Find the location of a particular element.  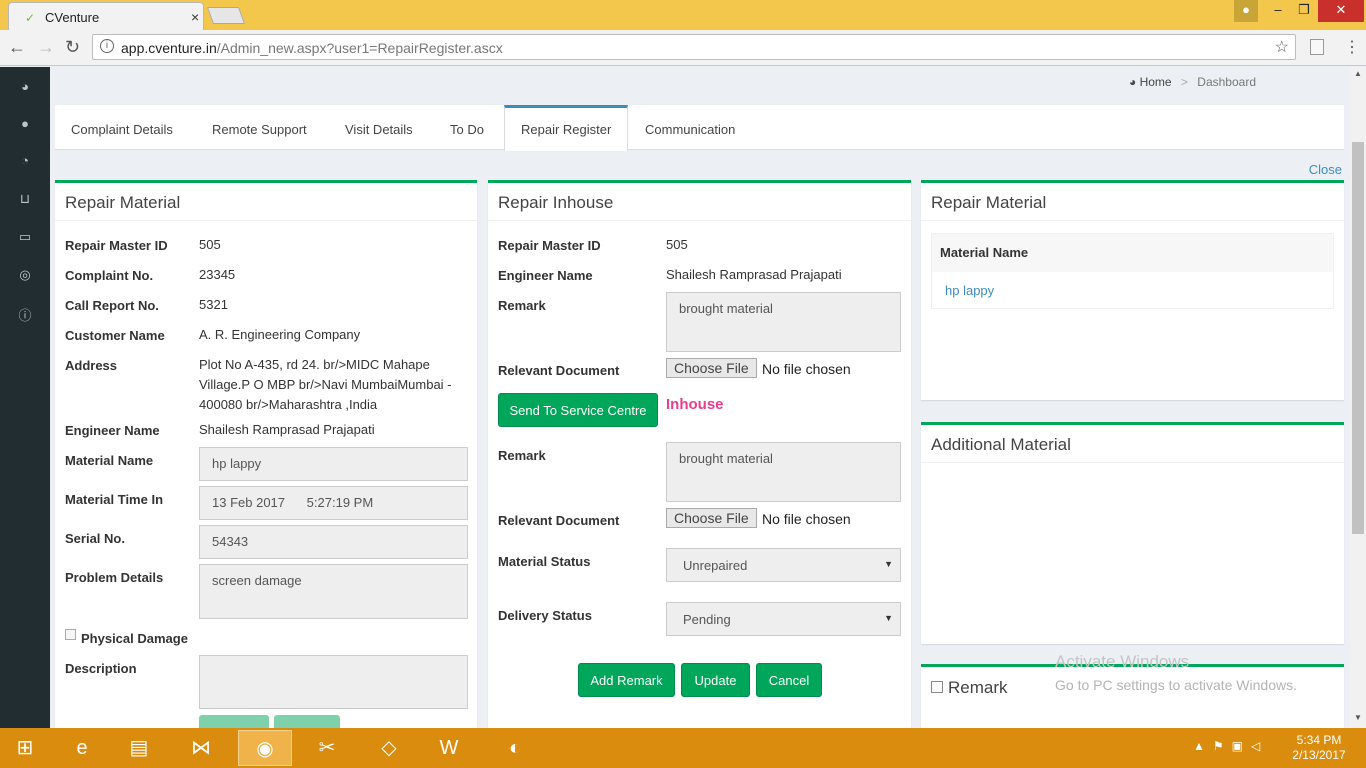

vertical-scrollbar: ▲ ▼ is located at coordinates (1358, 397).